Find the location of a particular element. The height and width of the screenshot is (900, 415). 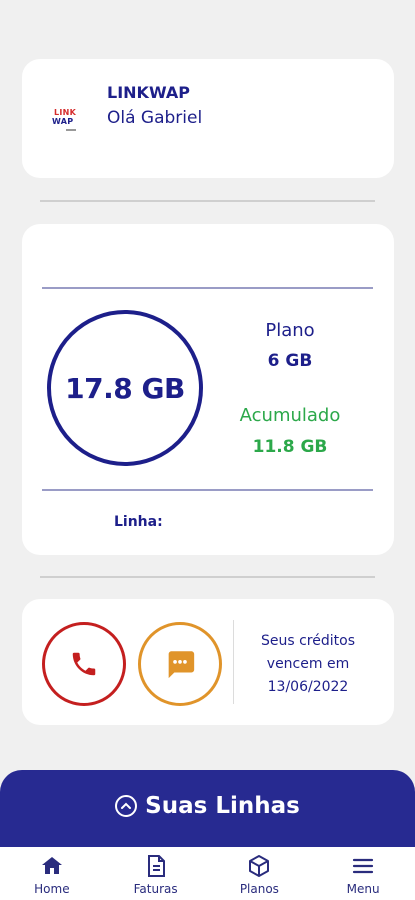

box-icon is located at coordinates (259, 866).